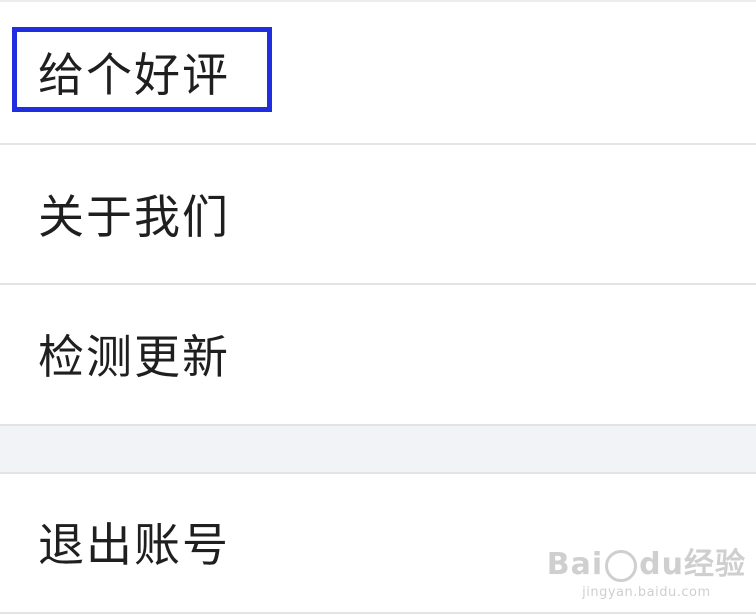 The image size is (756, 616). Describe the element at coordinates (715, 564) in the screenshot. I see `watermark-brand-right: 经验` at that location.